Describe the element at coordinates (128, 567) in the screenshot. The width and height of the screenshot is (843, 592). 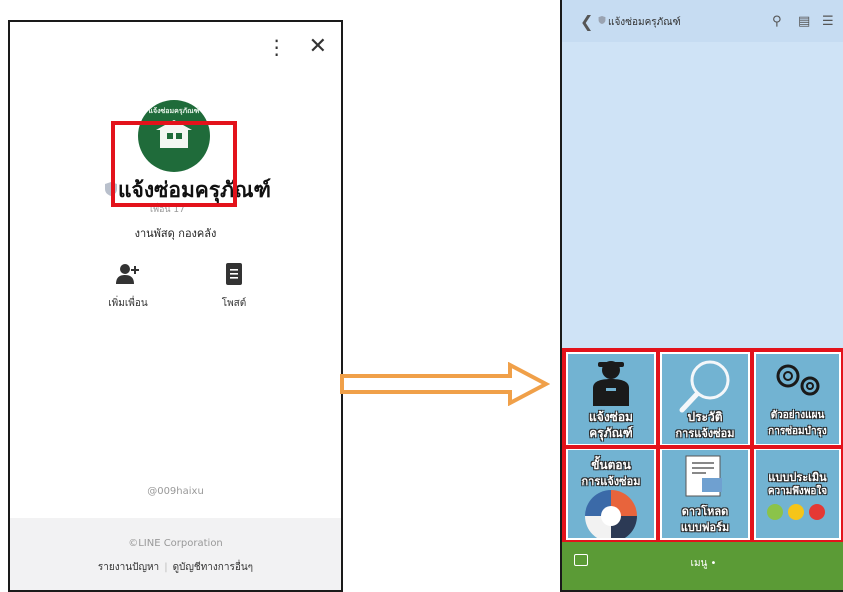
I see `report-problem-link: รายงานปัญหา` at that location.